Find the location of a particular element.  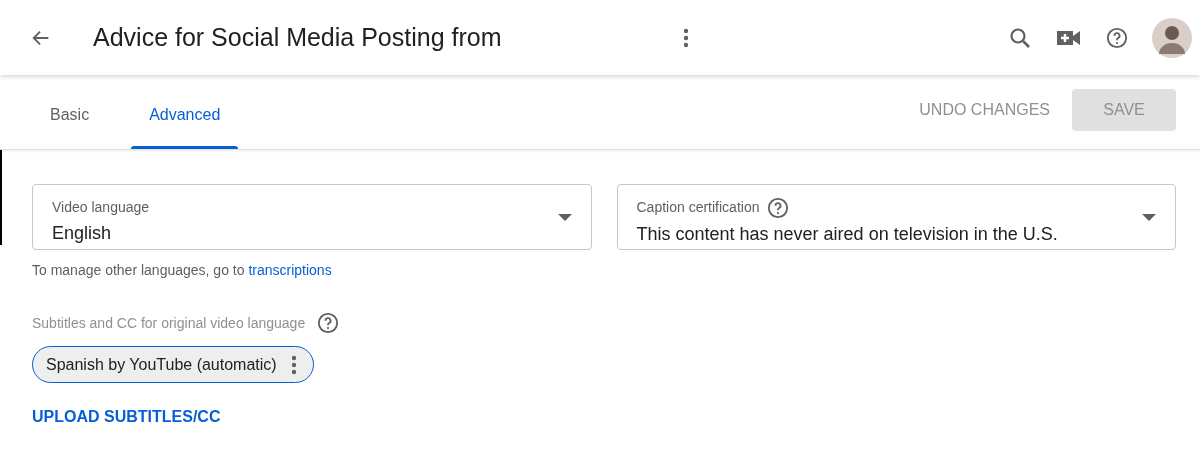

dropdown-field: Caption certification This content has never aired on television in the U.S. is located at coordinates (896, 217).